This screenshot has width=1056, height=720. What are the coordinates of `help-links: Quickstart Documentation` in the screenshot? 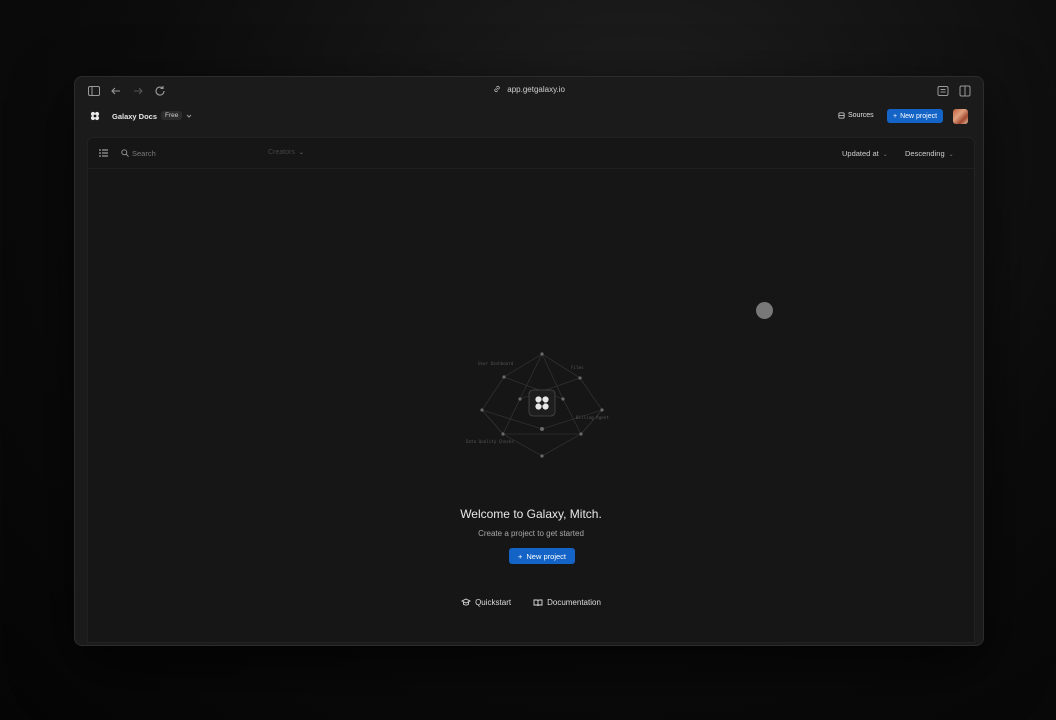 It's located at (531, 602).